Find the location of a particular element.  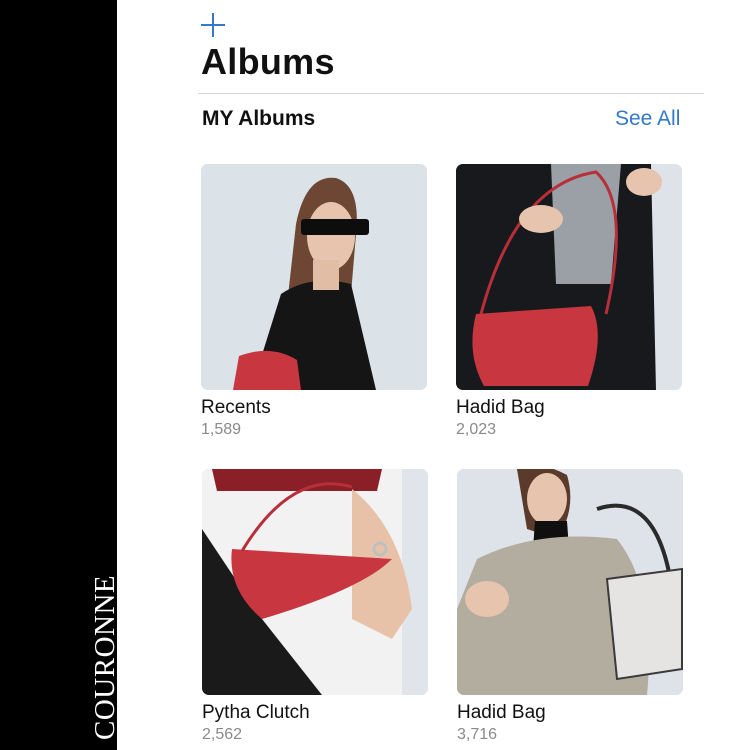

album-count: 2,562 is located at coordinates (222, 734).